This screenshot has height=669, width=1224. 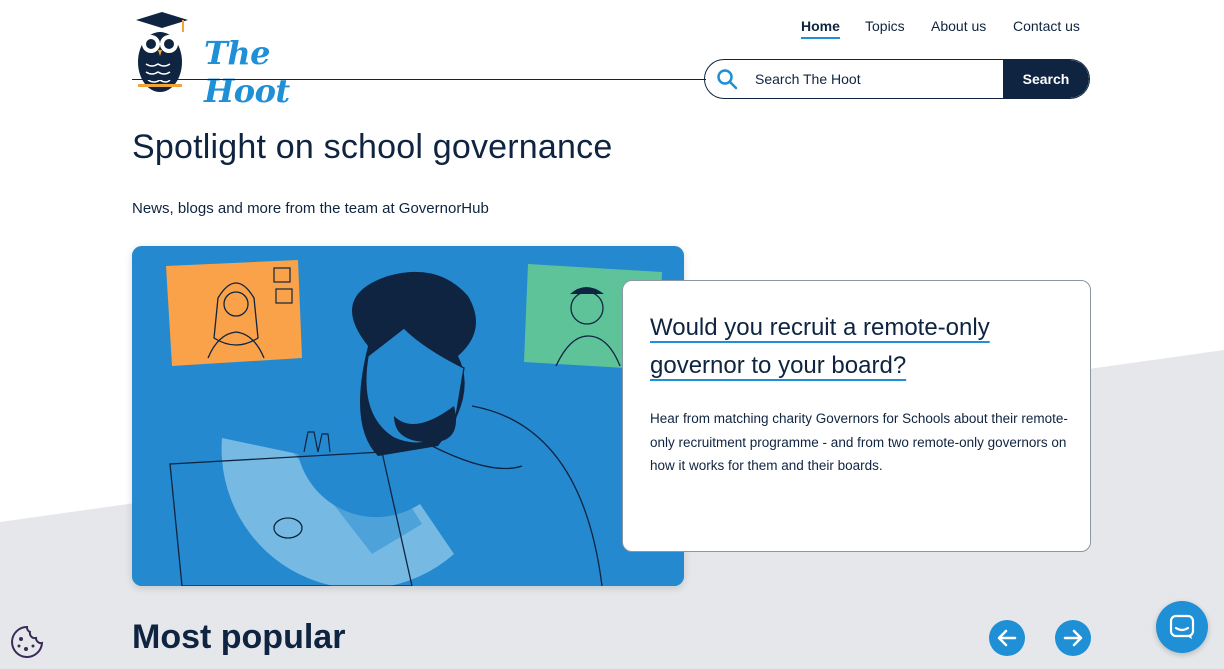 I want to click on logo: The Hoot, so click(x=232, y=60).